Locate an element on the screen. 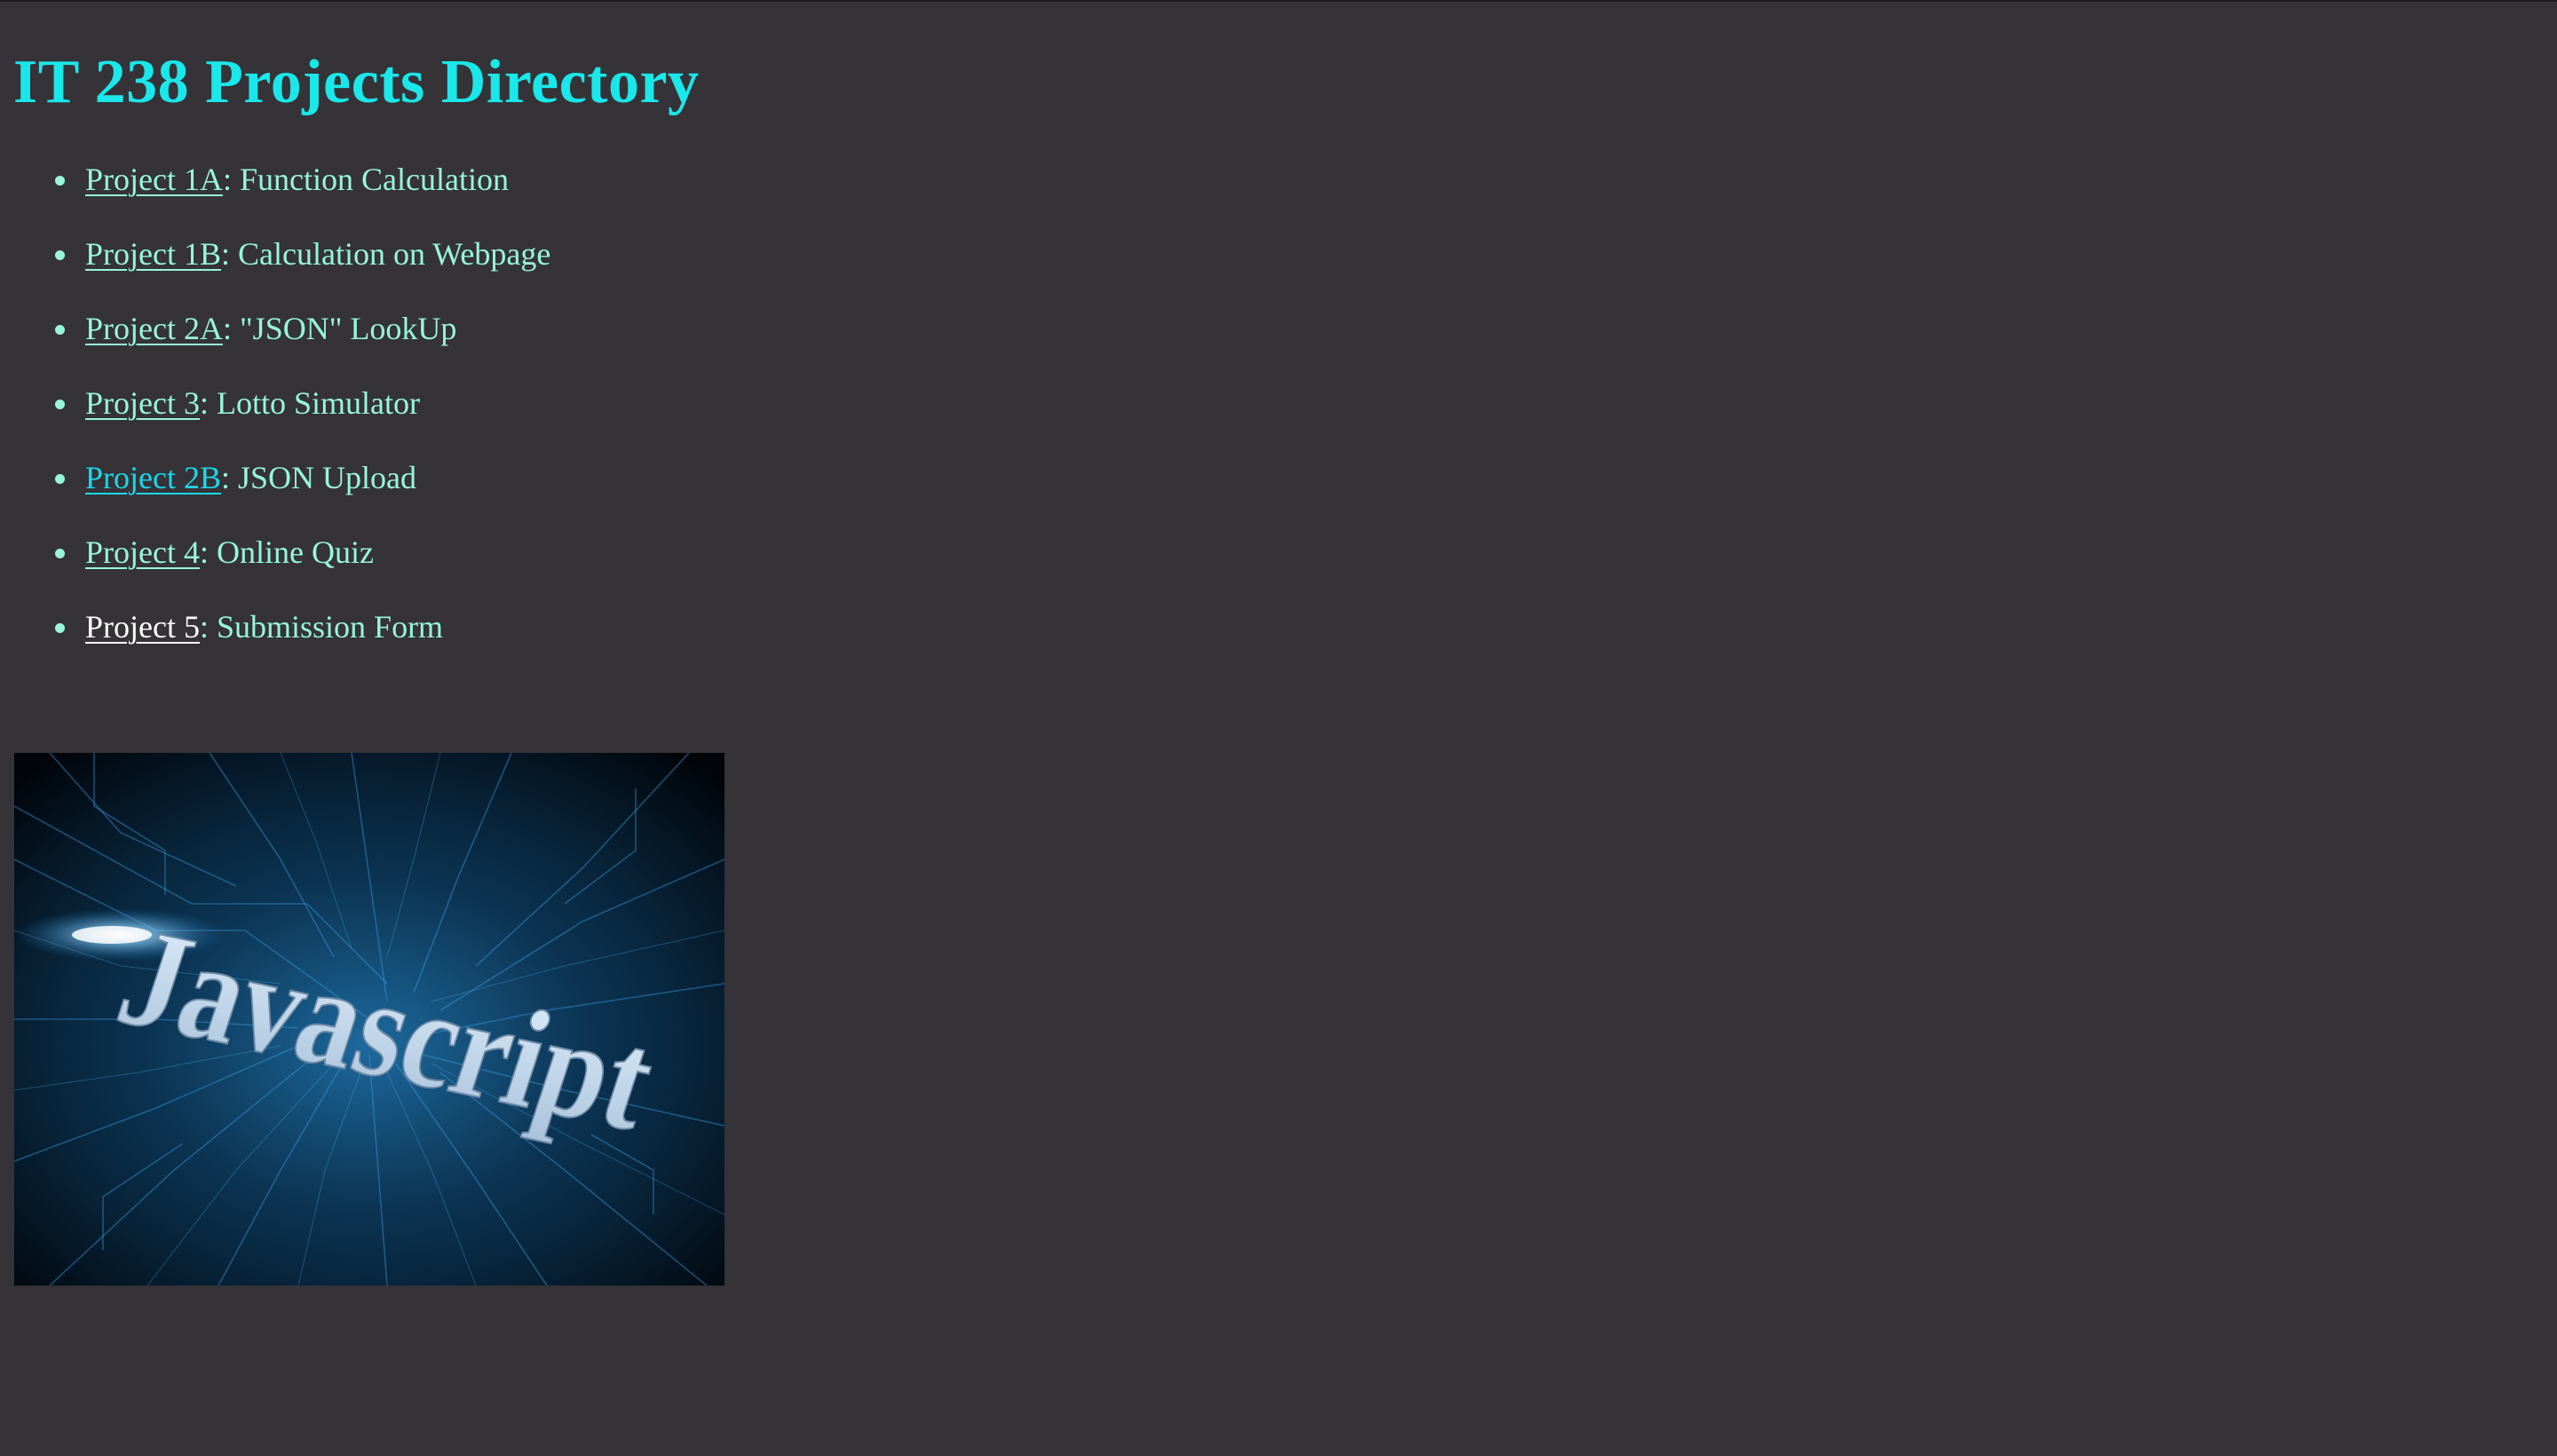  project-description: Submission Form is located at coordinates (330, 627).